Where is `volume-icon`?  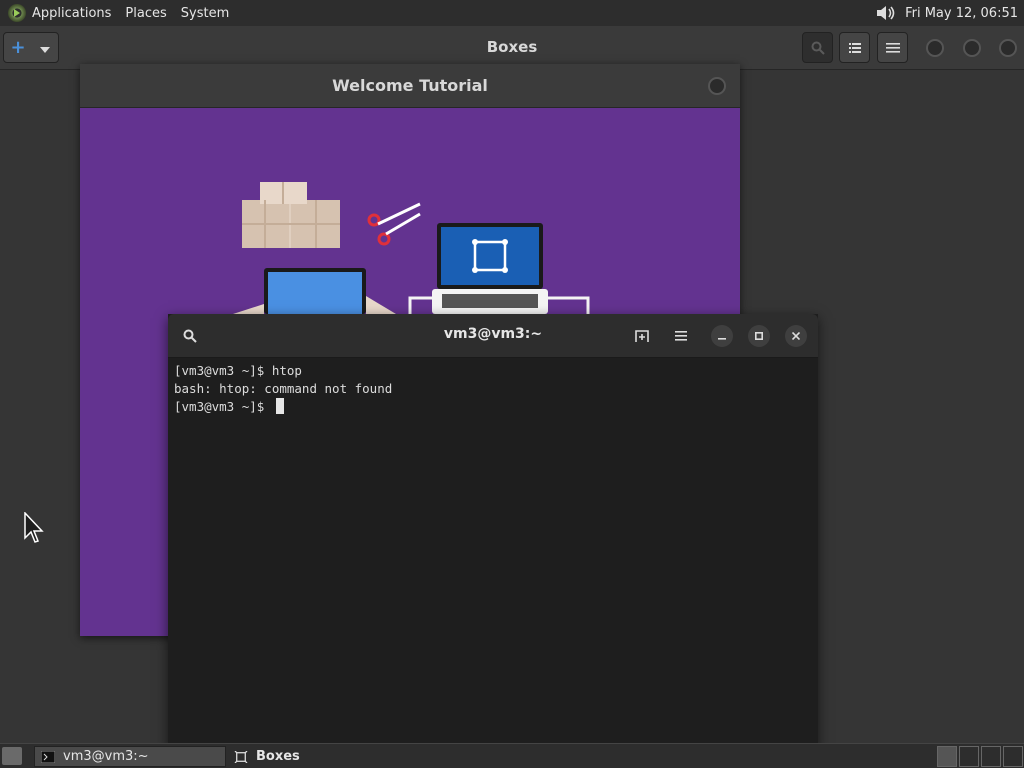
volume-icon is located at coordinates (886, 13).